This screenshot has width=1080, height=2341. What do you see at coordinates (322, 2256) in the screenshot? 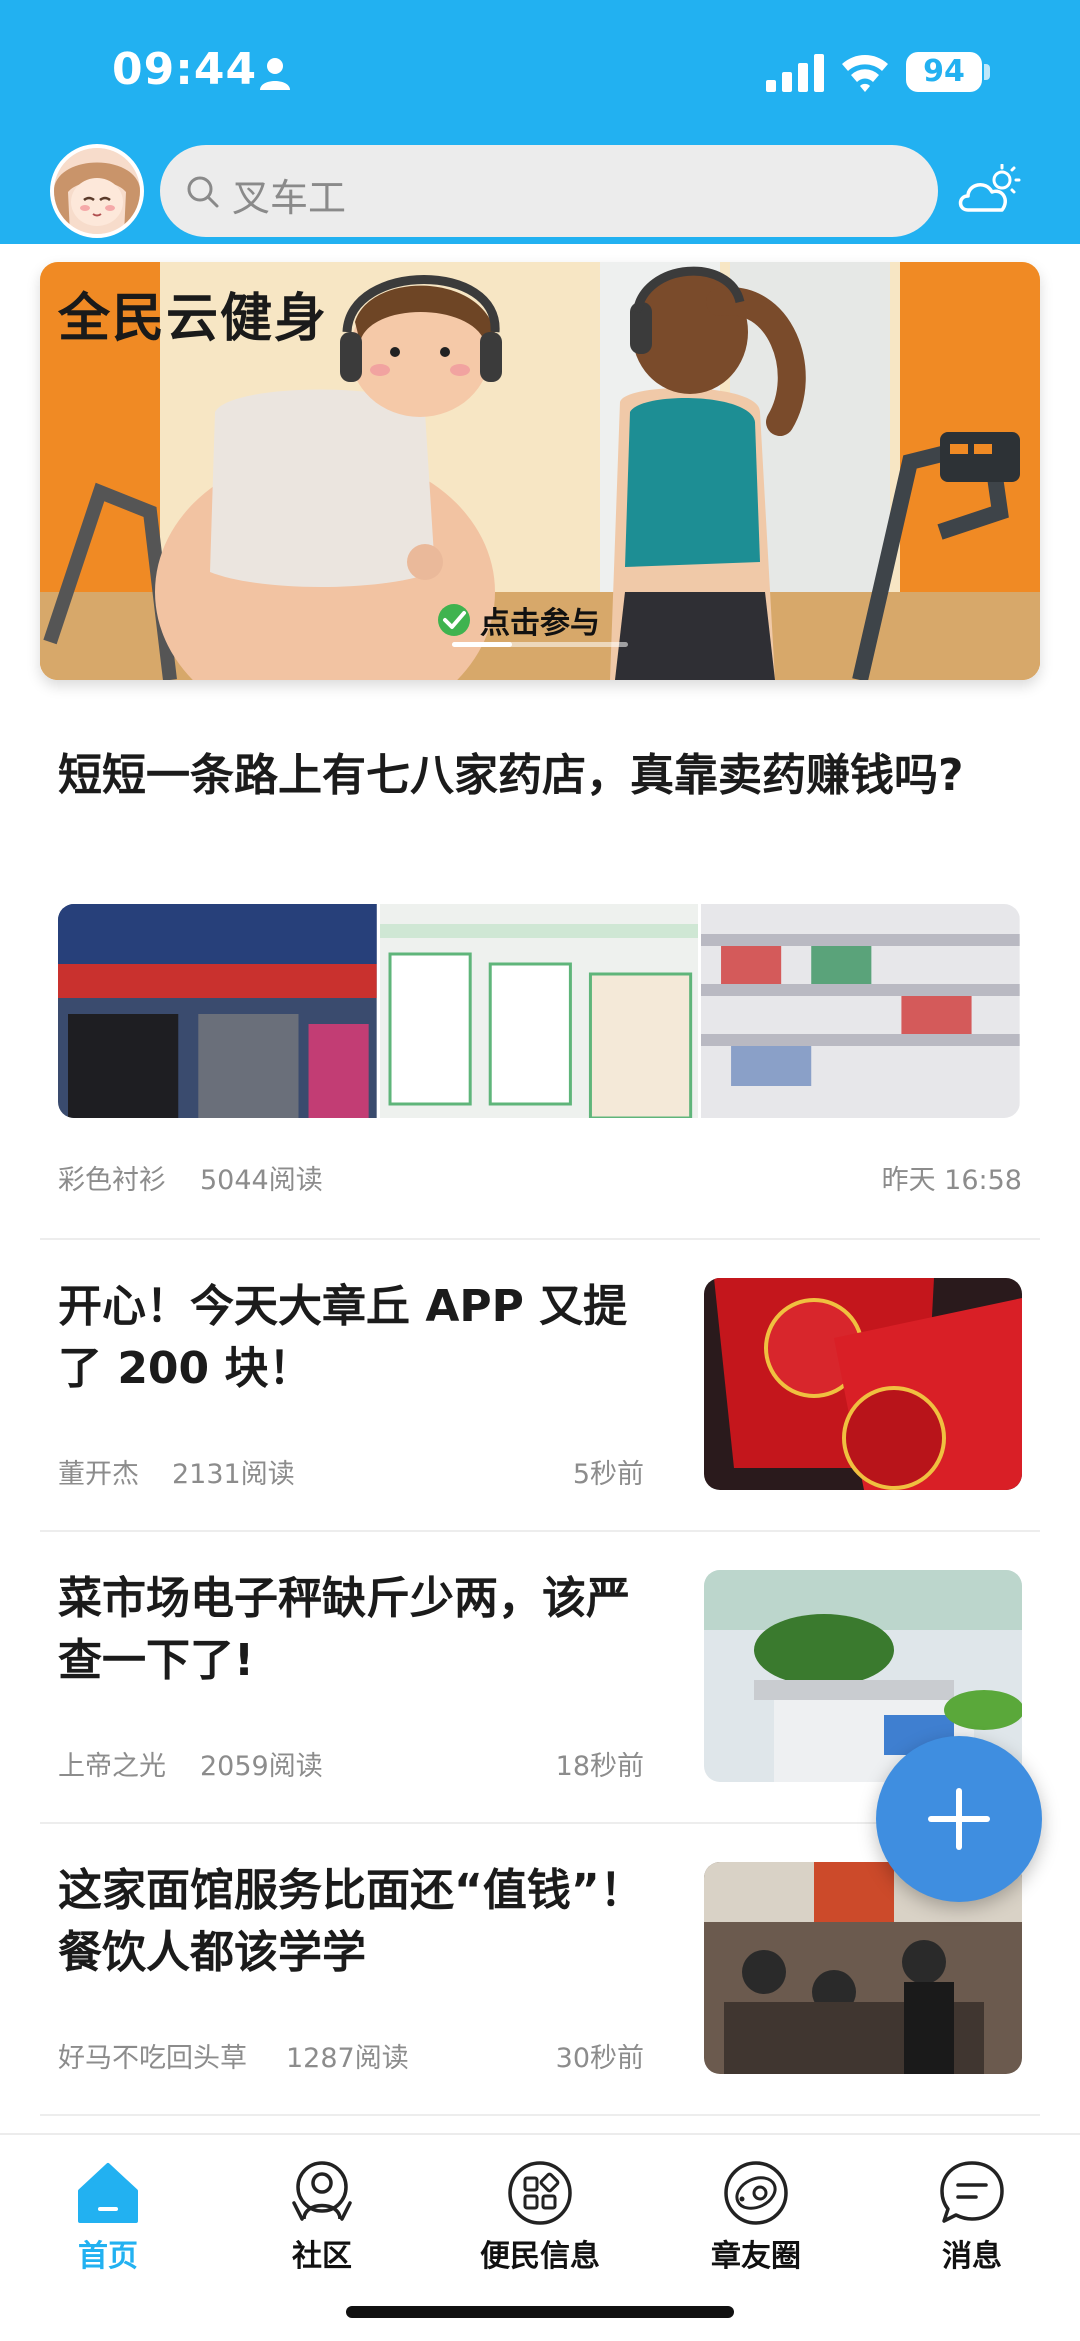
I see `tab-label: 社区` at bounding box center [322, 2256].